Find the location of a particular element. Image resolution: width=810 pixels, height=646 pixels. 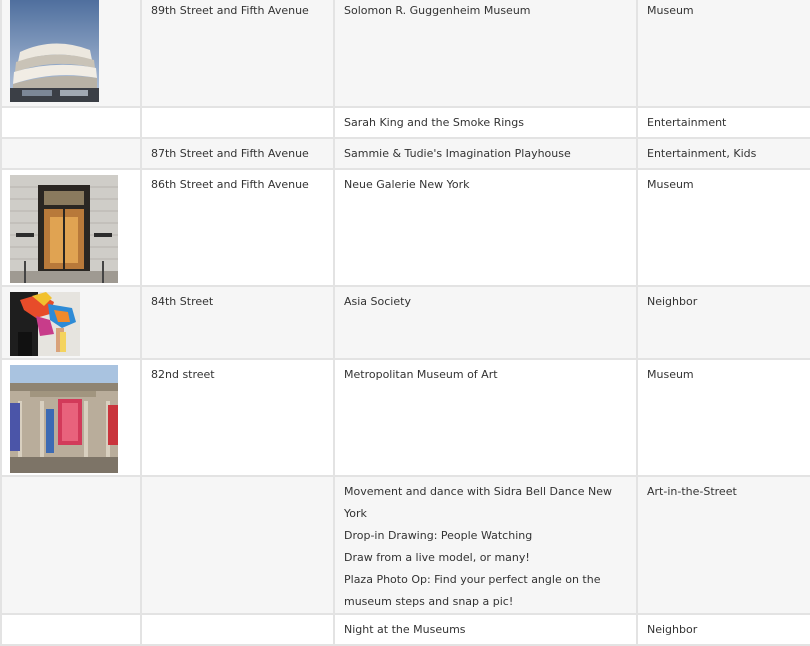

location-cell: 86th Street and Fifth Avenue is located at coordinates (237, 227).